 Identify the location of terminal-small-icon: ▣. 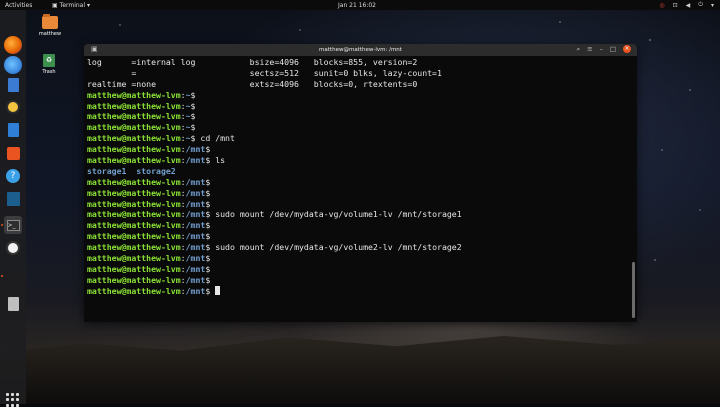
(55, 5).